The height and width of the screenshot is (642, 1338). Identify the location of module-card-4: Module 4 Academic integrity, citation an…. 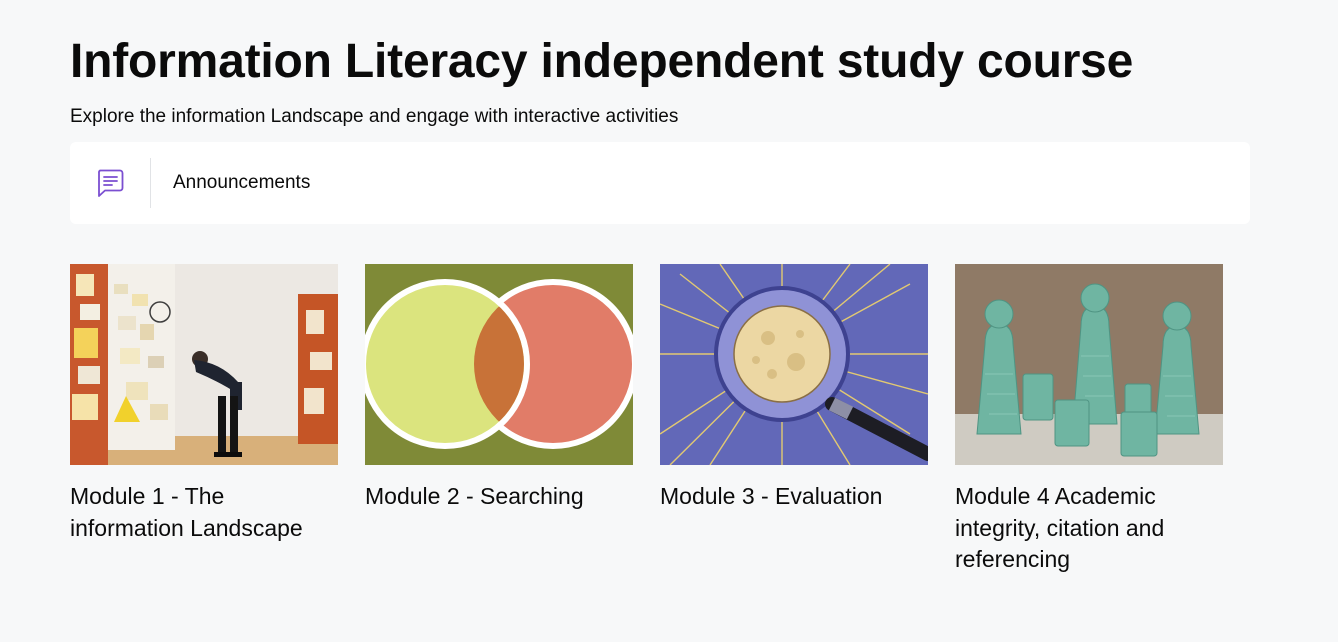
(1089, 420).